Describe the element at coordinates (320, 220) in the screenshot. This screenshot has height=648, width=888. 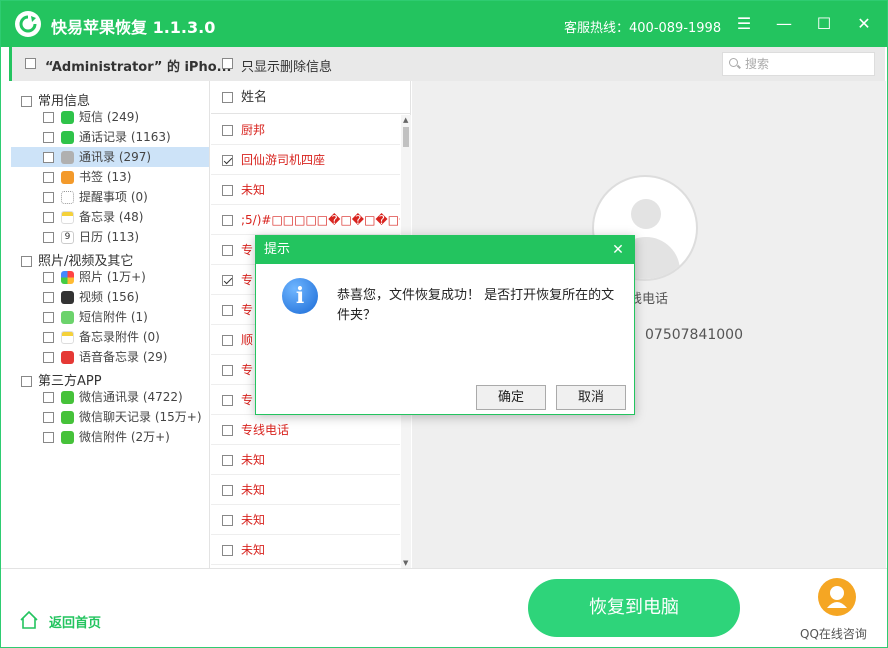
I see `row-name: ;5/)#□□□□□�□�□�□�□�` at that location.